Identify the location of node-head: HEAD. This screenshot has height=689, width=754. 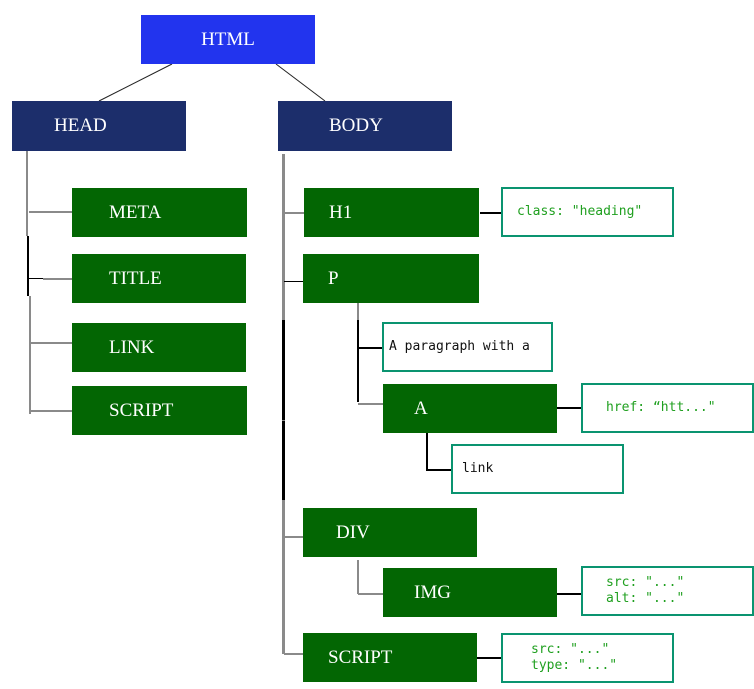
(99, 126).